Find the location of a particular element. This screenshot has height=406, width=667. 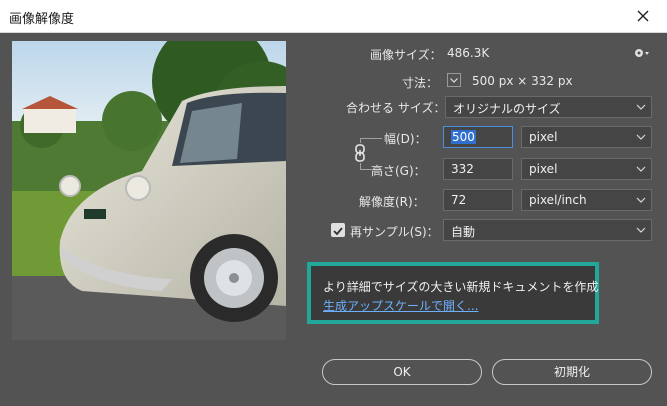

width-input: 500 is located at coordinates (478, 137).